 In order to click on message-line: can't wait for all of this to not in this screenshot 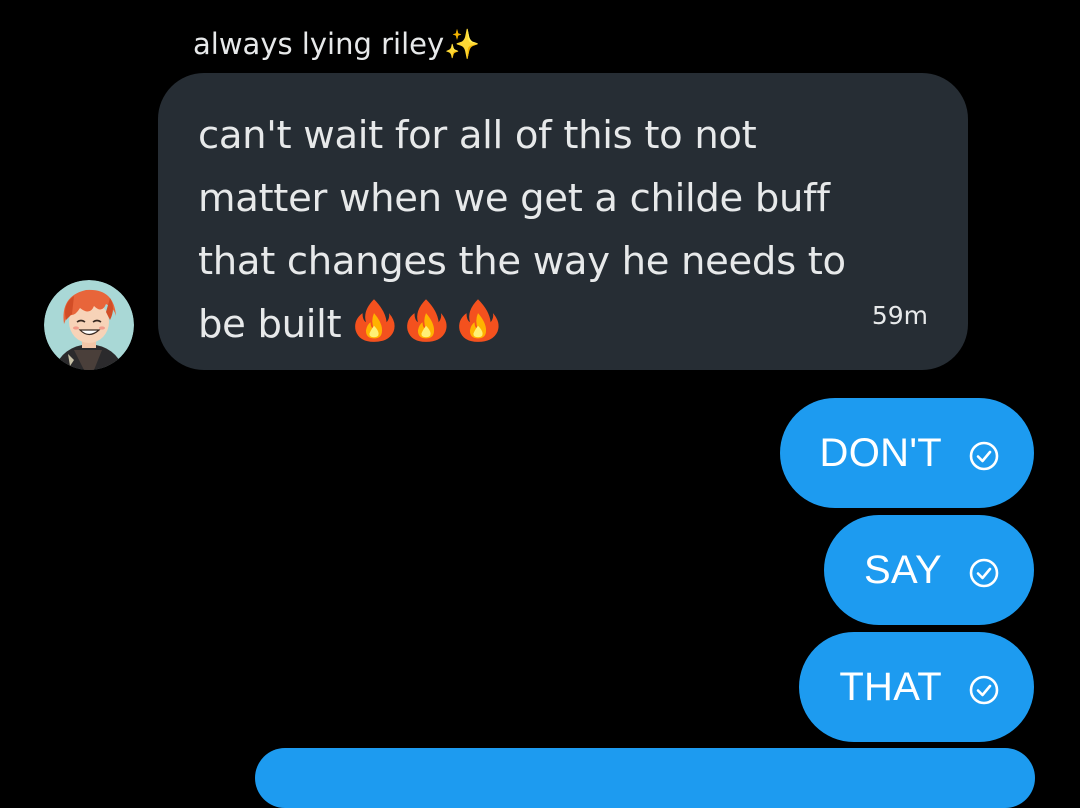, I will do `click(477, 135)`.